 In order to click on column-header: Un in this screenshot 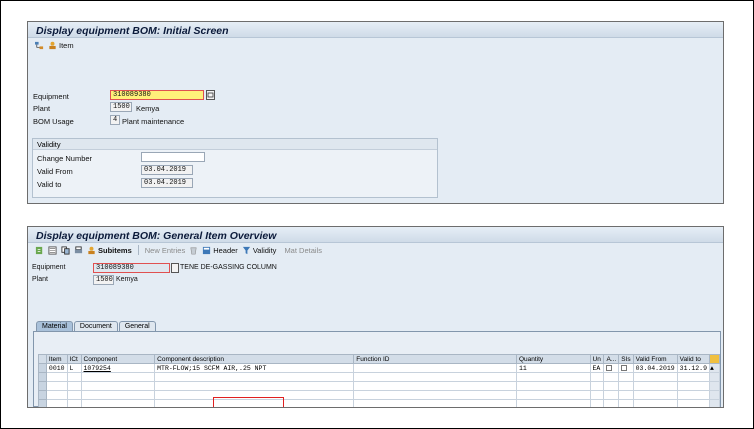, I will do `click(597, 359)`.